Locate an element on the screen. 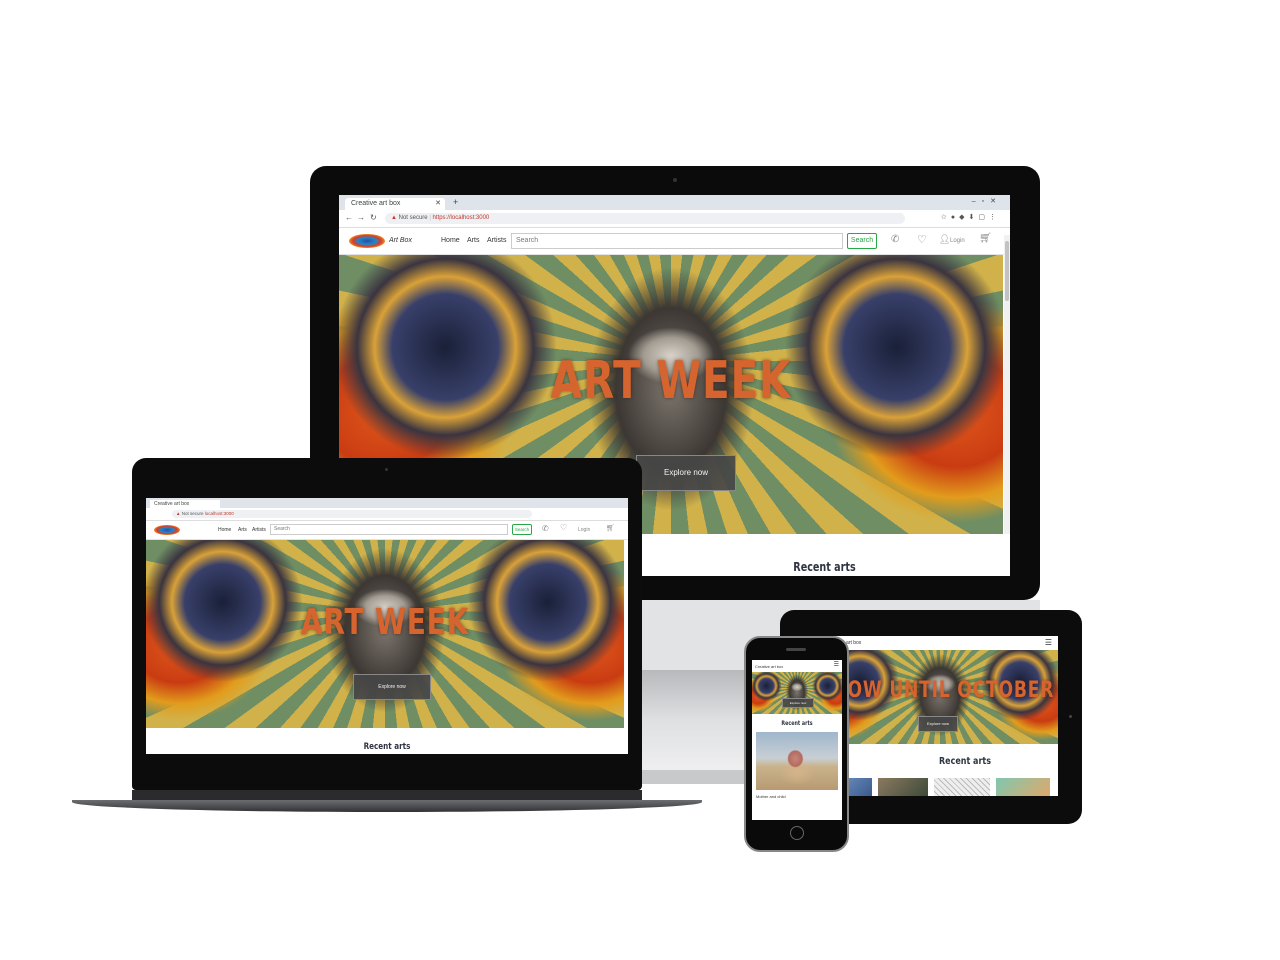  browser-tab: Creative art box is located at coordinates (185, 504).